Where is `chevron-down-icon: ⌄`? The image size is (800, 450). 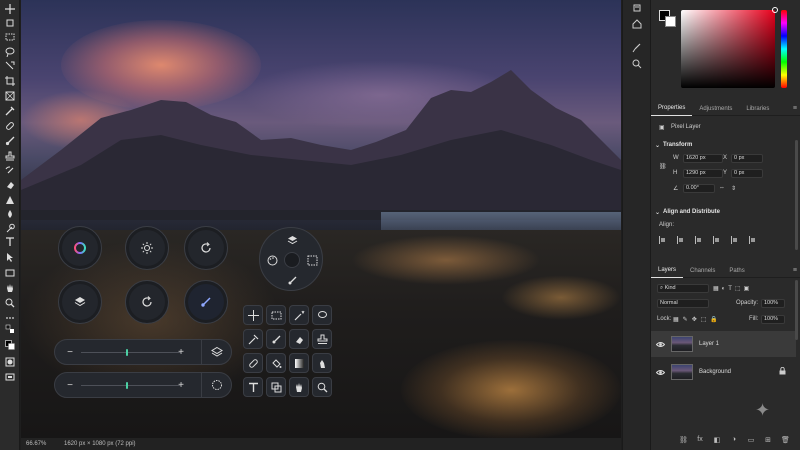 chevron-down-icon: ⌄ is located at coordinates (657, 145).